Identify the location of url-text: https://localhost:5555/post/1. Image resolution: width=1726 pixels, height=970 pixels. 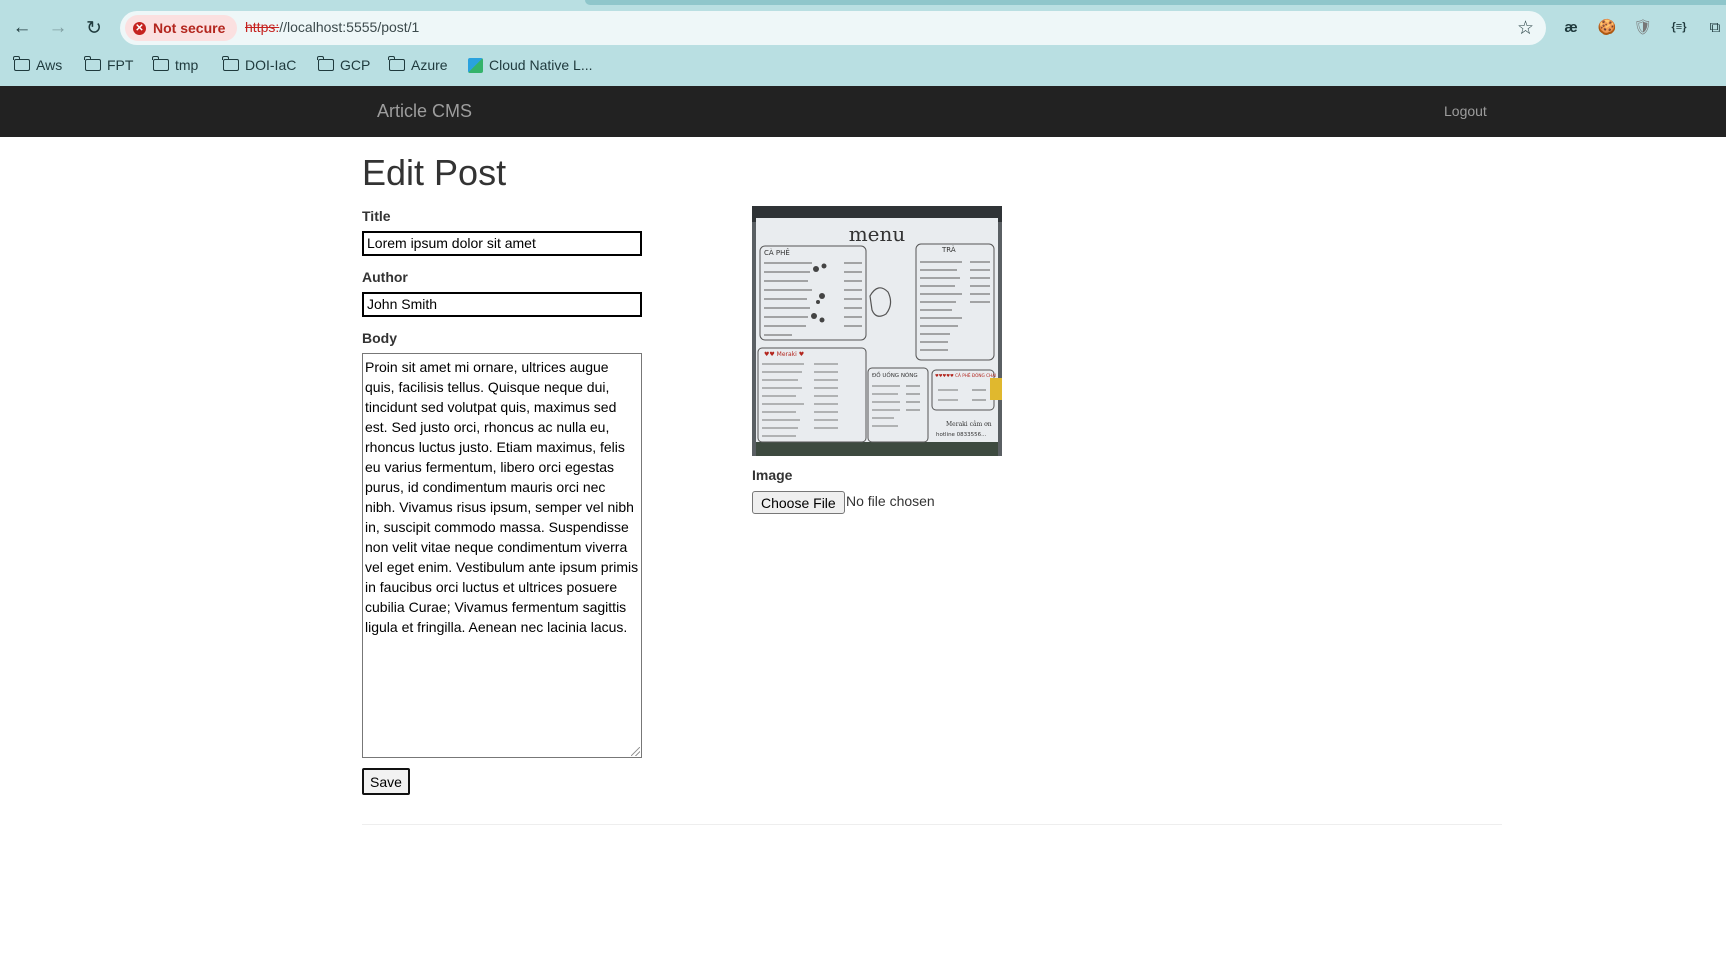
(332, 27).